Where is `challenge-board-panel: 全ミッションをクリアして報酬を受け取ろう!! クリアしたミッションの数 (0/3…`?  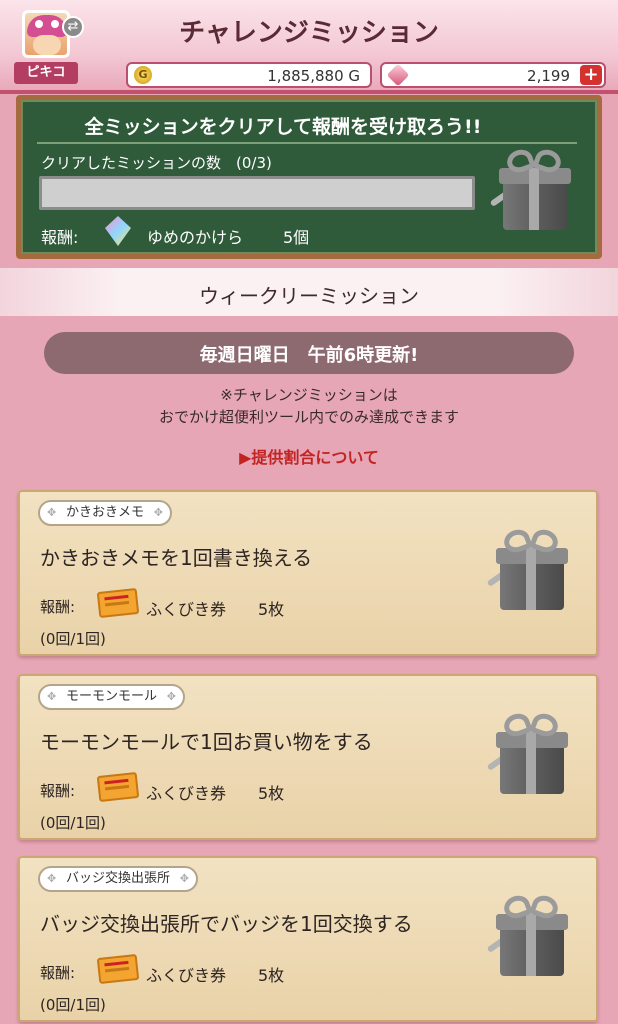
challenge-board-panel: 全ミッションをクリアして報酬を受け取ろう!! クリアしたミッションの数 (0/3… is located at coordinates (309, 177).